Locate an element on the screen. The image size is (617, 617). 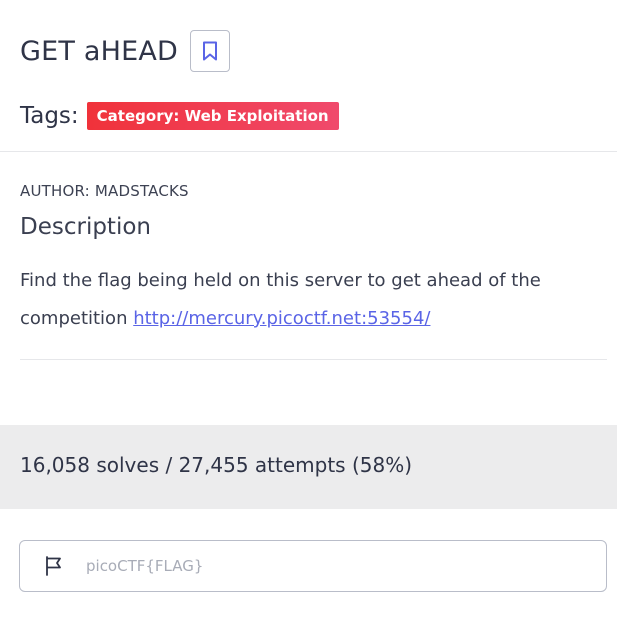
server-link: http://mercury.picoctf.net:53554/ is located at coordinates (281, 318).